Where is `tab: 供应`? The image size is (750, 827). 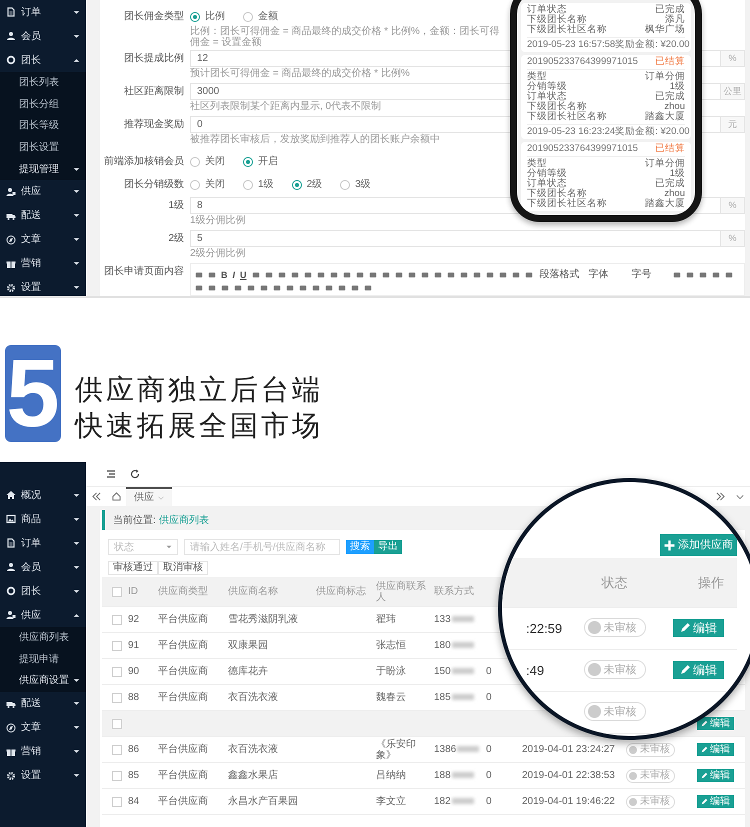 tab: 供应 is located at coordinates (149, 496).